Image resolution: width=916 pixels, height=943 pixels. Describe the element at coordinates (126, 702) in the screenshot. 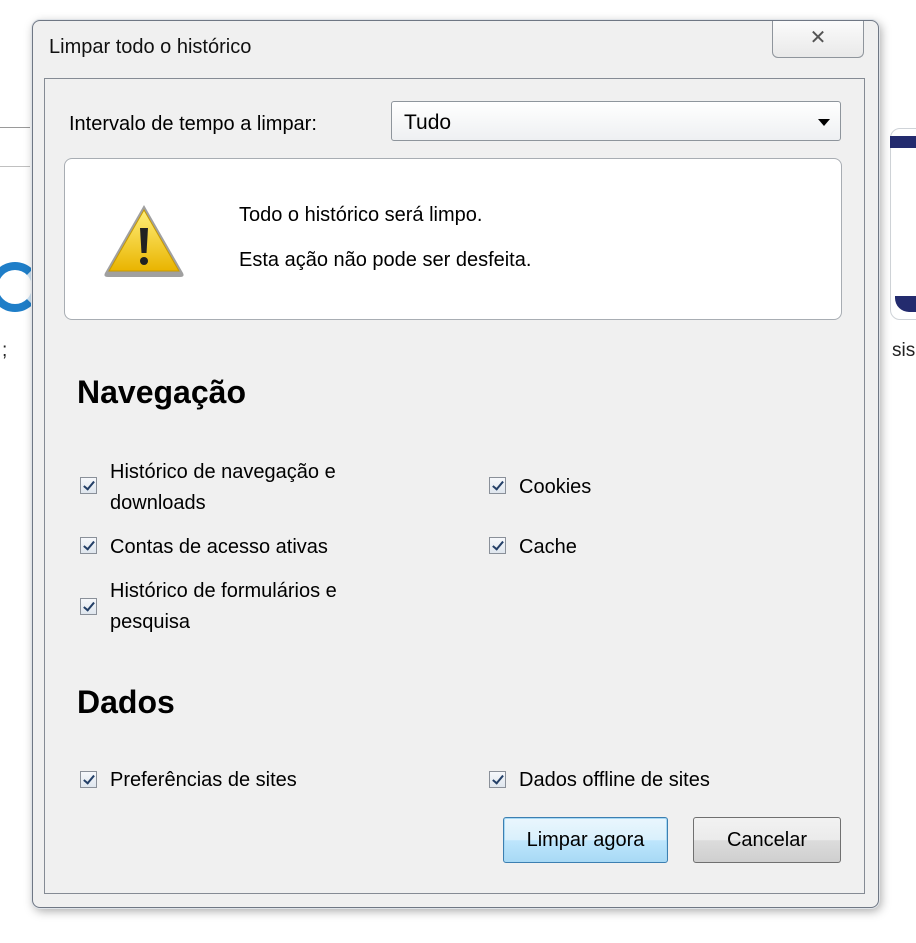

I see `section-title-dados: Dados` at that location.